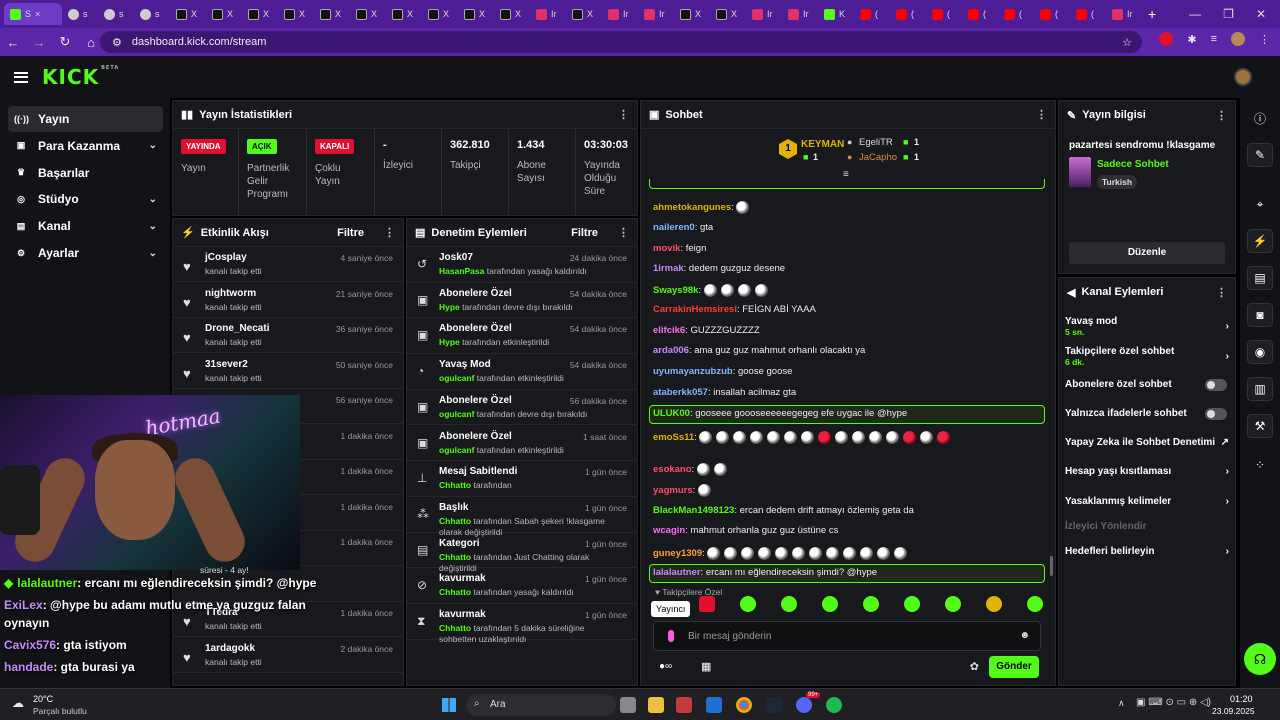  What do you see at coordinates (152, 14) in the screenshot?
I see `browser-tab: s` at bounding box center [152, 14].